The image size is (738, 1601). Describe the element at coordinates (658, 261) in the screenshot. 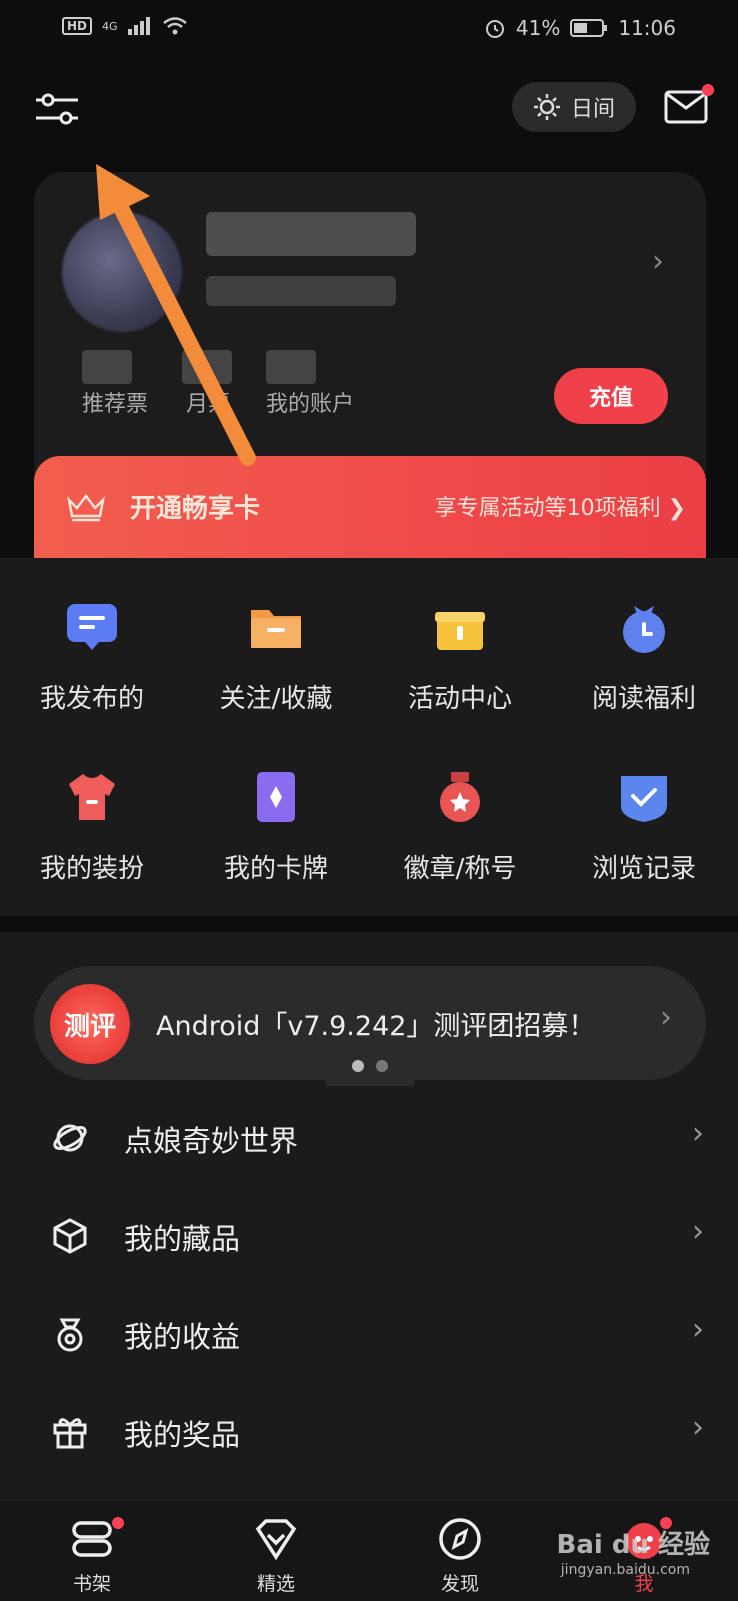

I see `profile-chevron-icon: ›` at that location.